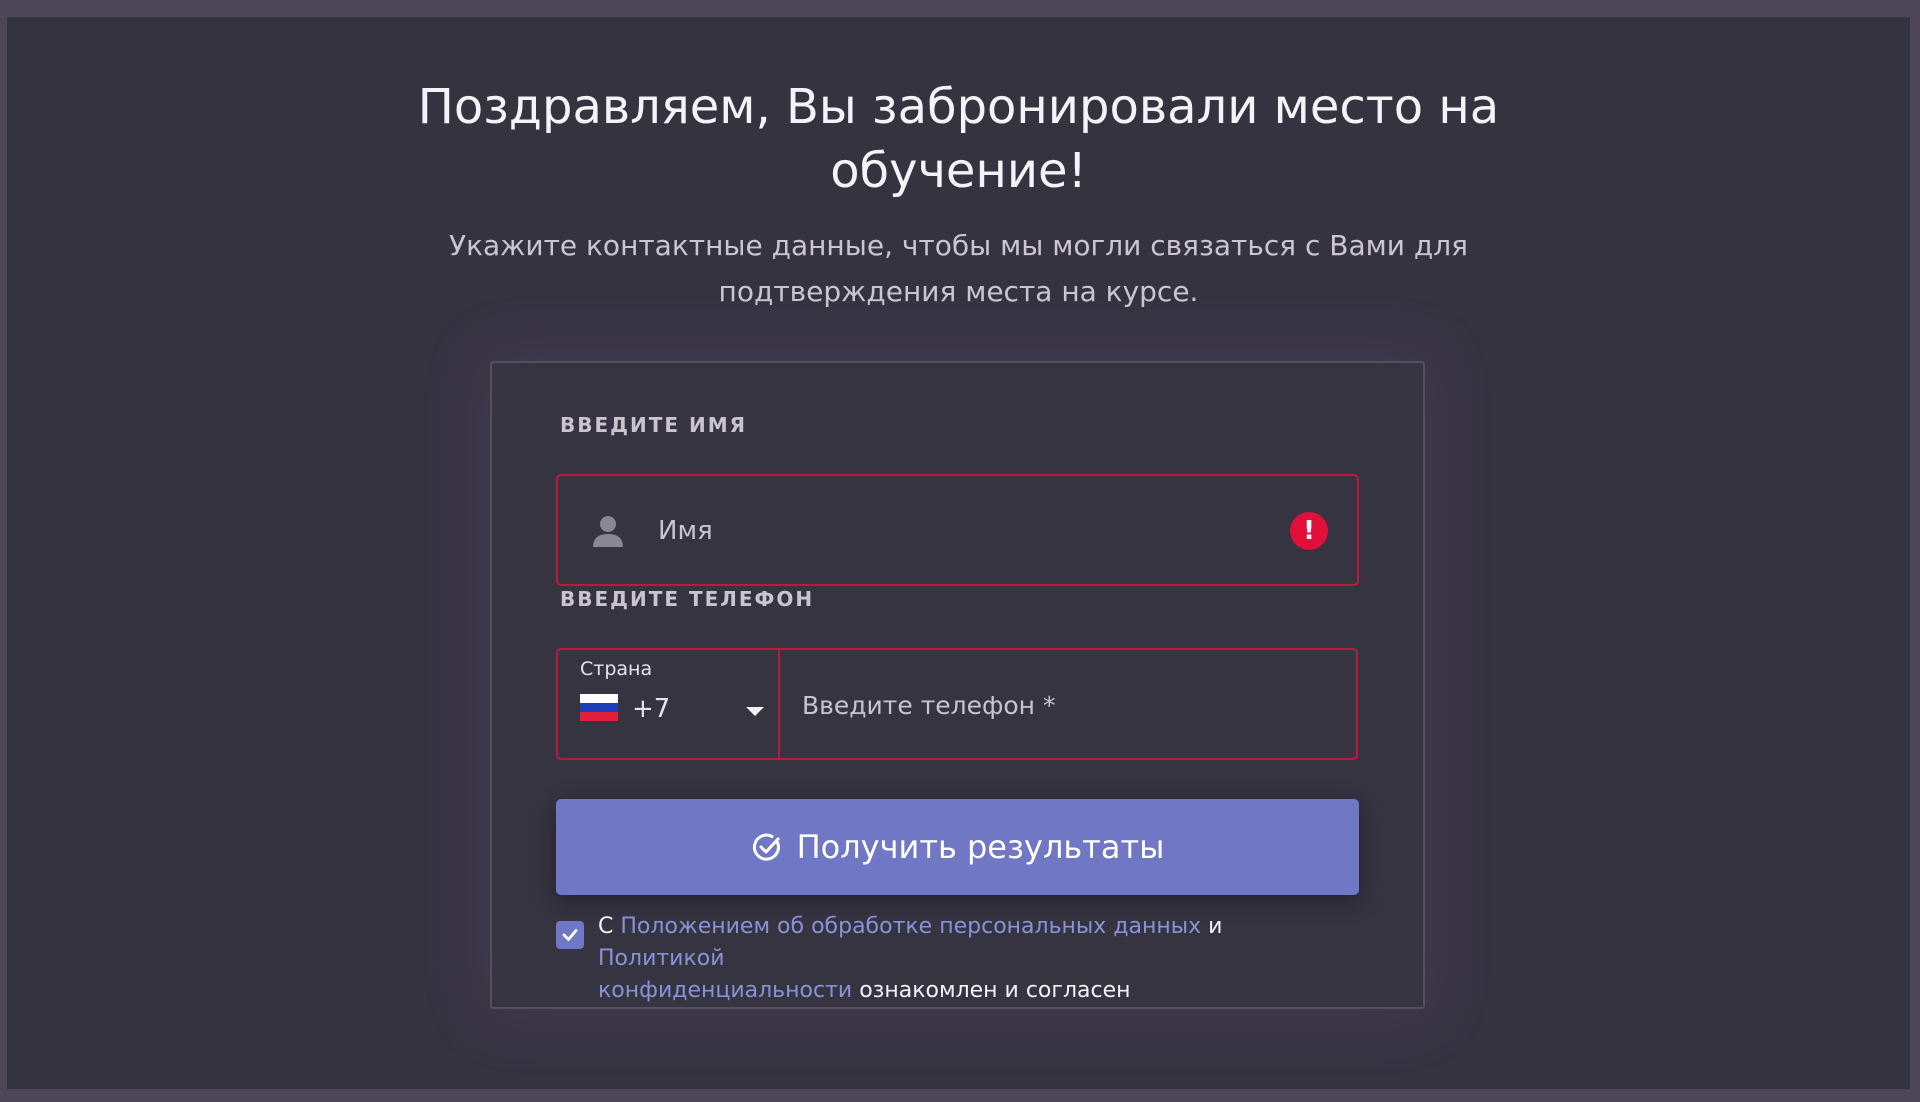 Image resolution: width=1920 pixels, height=1102 pixels. What do you see at coordinates (755, 711) in the screenshot?
I see `caret-down-icon` at bounding box center [755, 711].